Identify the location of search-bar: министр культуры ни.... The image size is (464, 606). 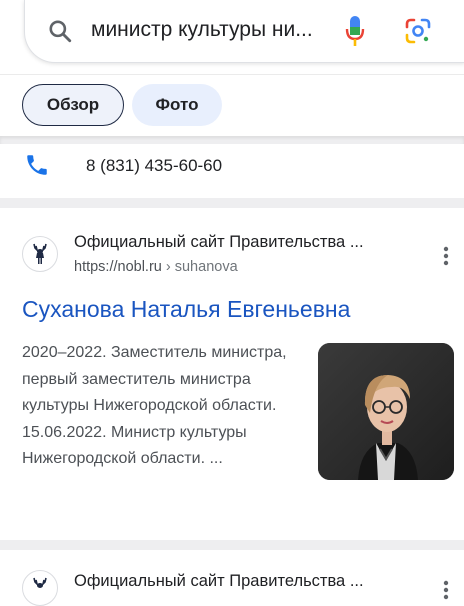
(244, 31).